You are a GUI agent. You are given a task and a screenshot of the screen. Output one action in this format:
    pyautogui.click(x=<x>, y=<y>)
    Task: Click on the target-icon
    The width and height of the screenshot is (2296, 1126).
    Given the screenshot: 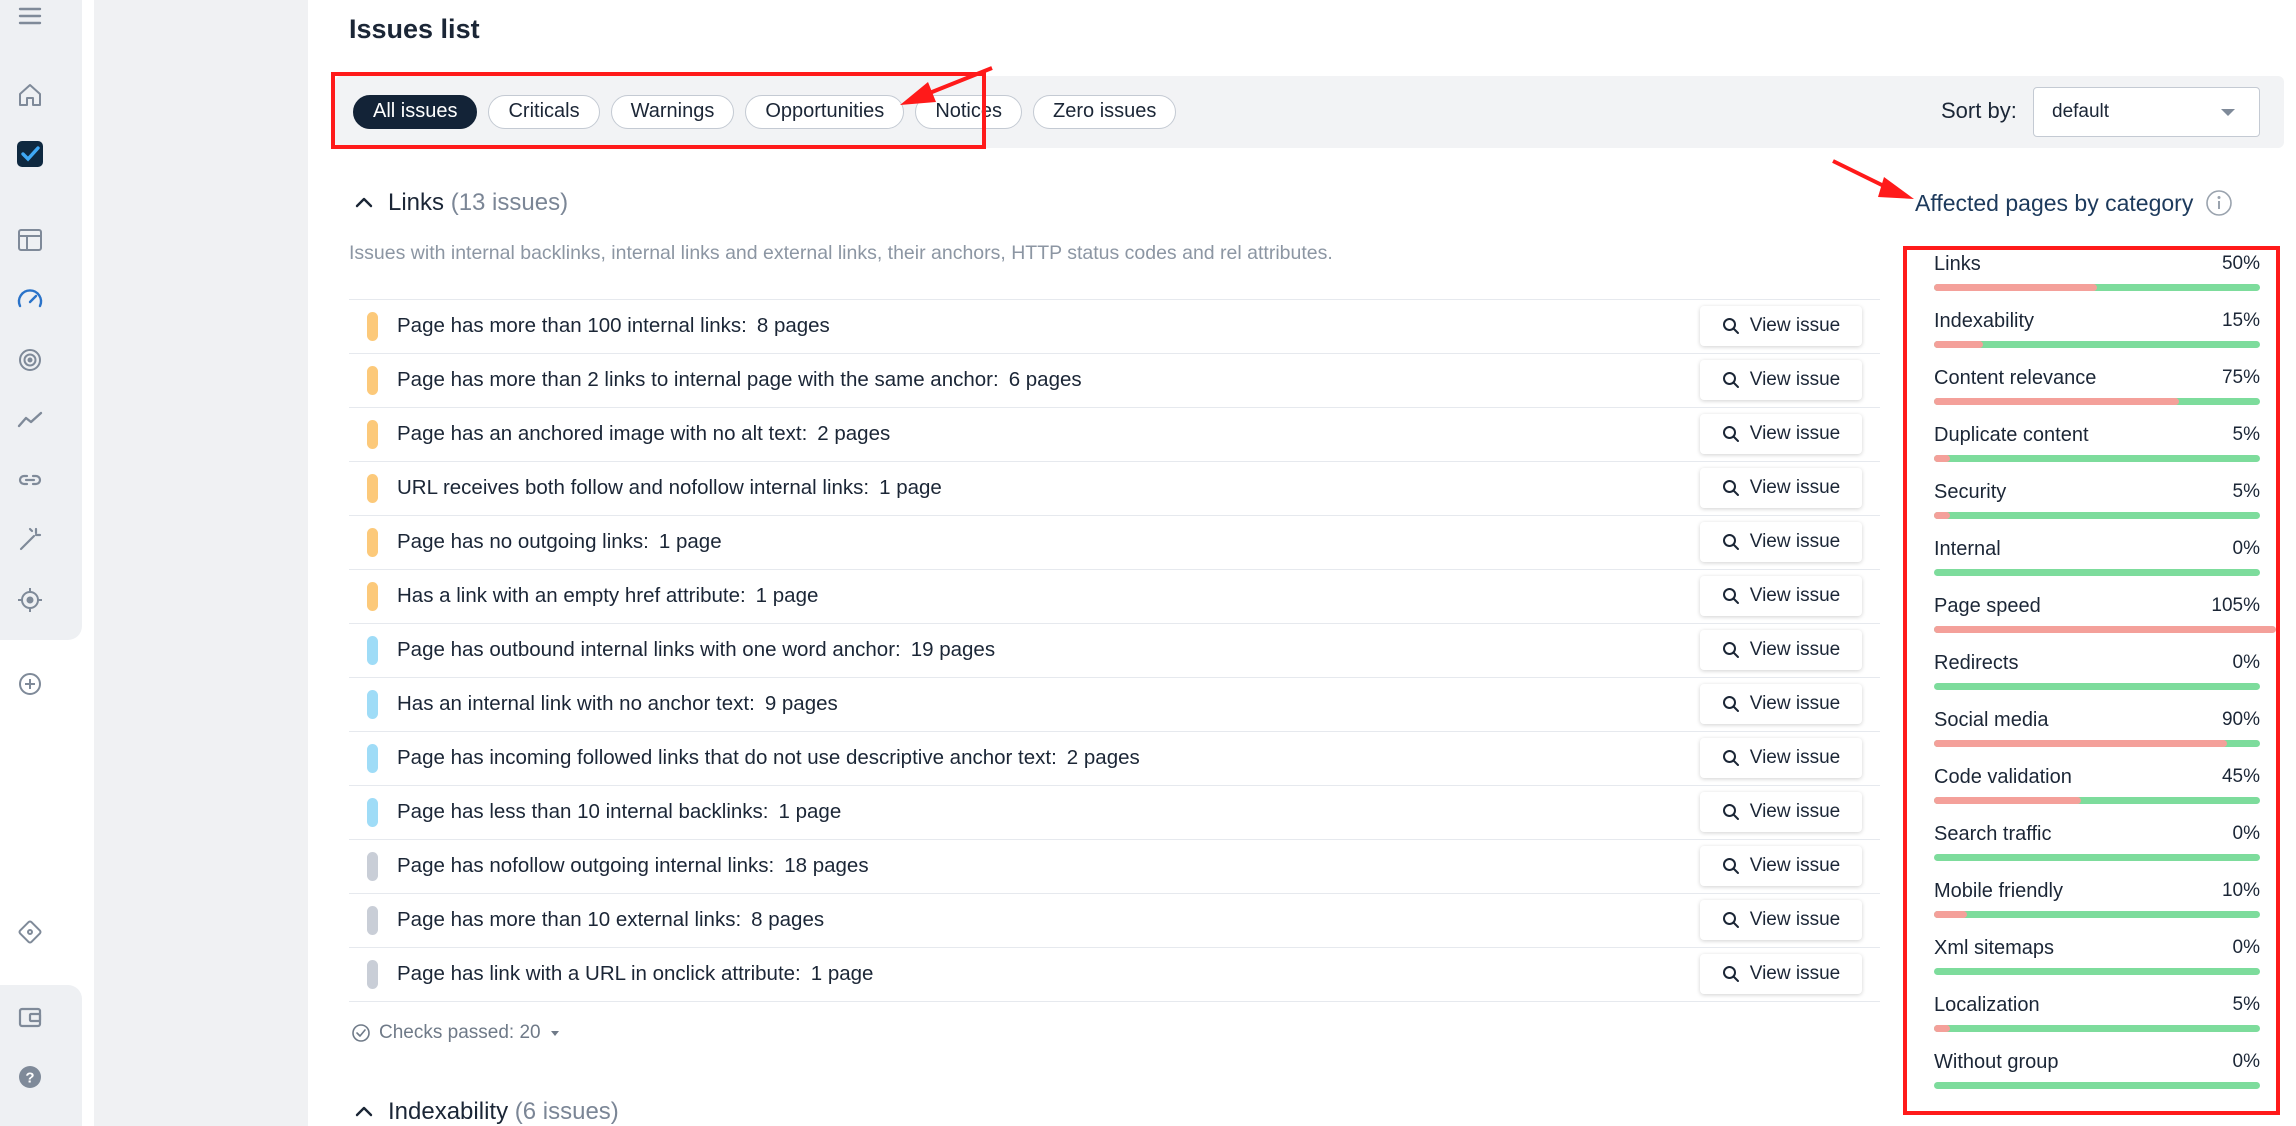 What is the action you would take?
    pyautogui.click(x=30, y=600)
    